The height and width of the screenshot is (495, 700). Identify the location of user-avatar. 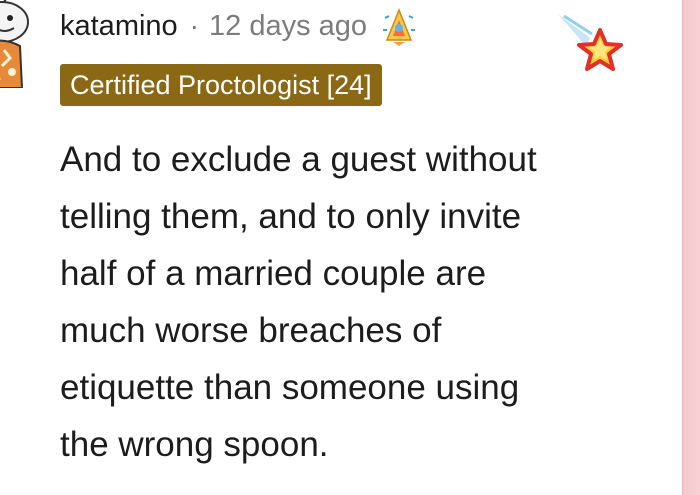
(15, 44).